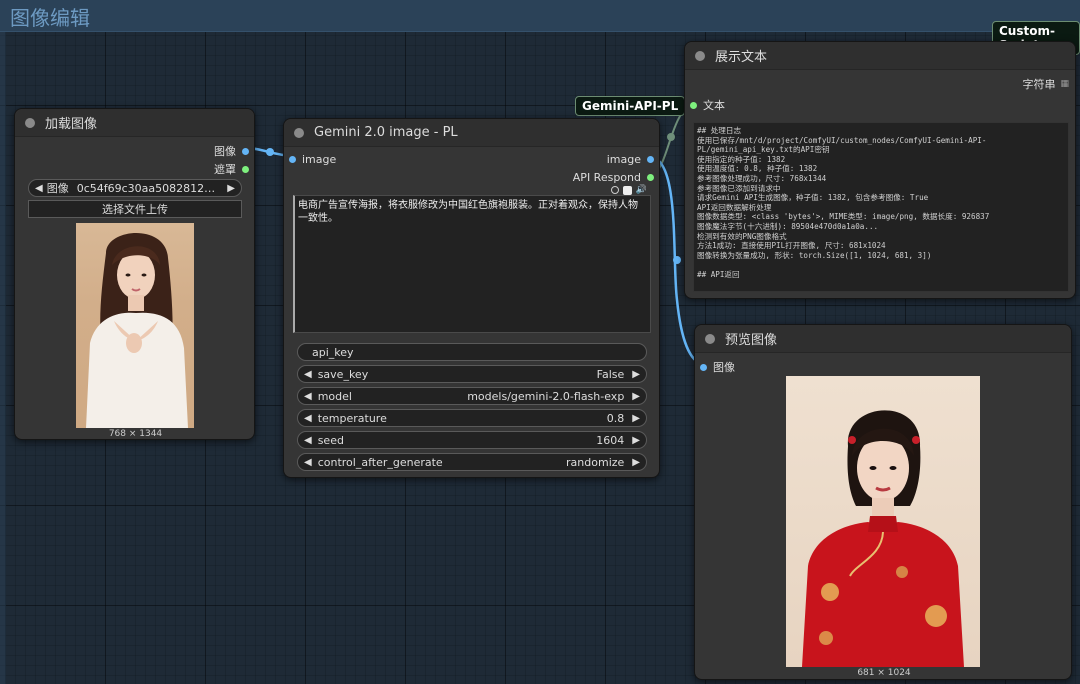 The height and width of the screenshot is (684, 1080). What do you see at coordinates (741, 57) in the screenshot?
I see `show-text-title: 展示文本` at bounding box center [741, 57].